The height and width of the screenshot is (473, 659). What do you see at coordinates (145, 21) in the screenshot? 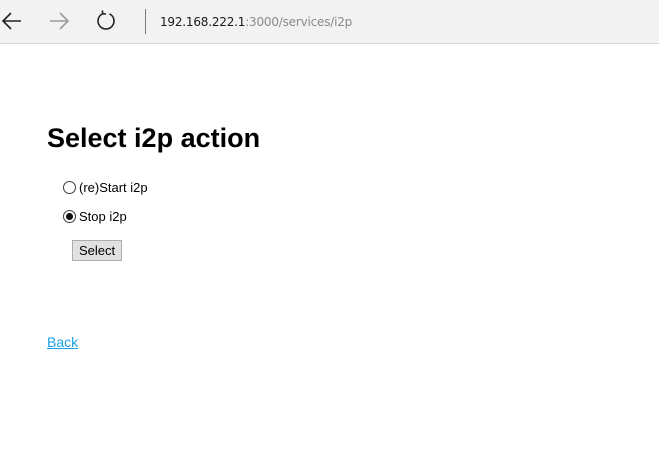
I see `address-separator` at bounding box center [145, 21].